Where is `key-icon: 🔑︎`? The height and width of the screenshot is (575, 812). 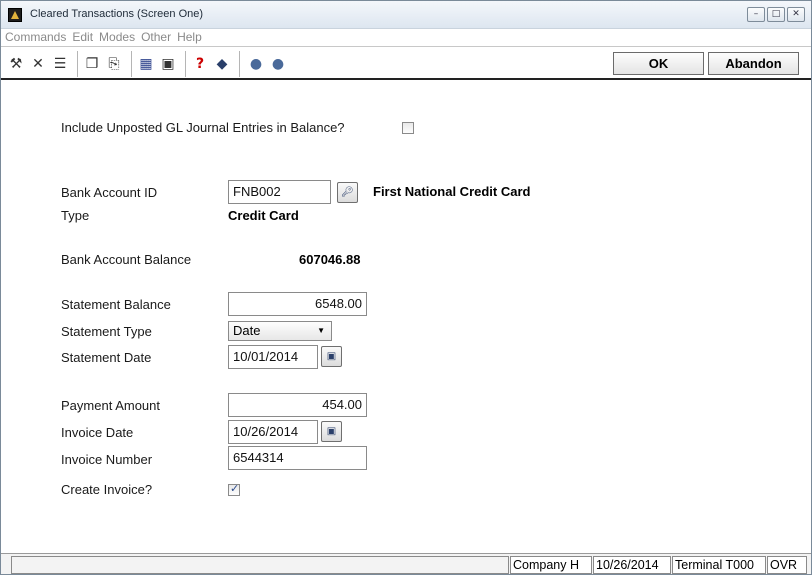
key-icon: 🔑︎ is located at coordinates (347, 192).